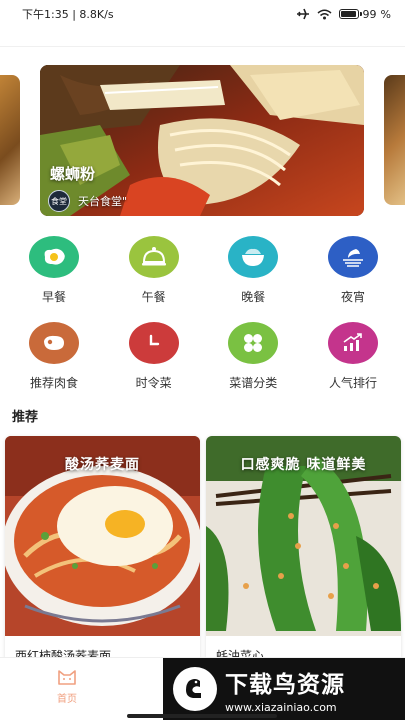 This screenshot has width=405, height=720. Describe the element at coordinates (53, 383) in the screenshot. I see `category-label: 推荐肉食` at that location.